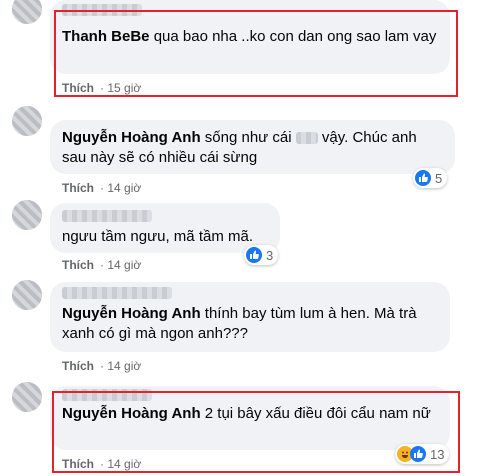 The image size is (477, 476). I want to click on comment-bubble: ngưu tầm ngưu, mã tầm mã., so click(165, 228).